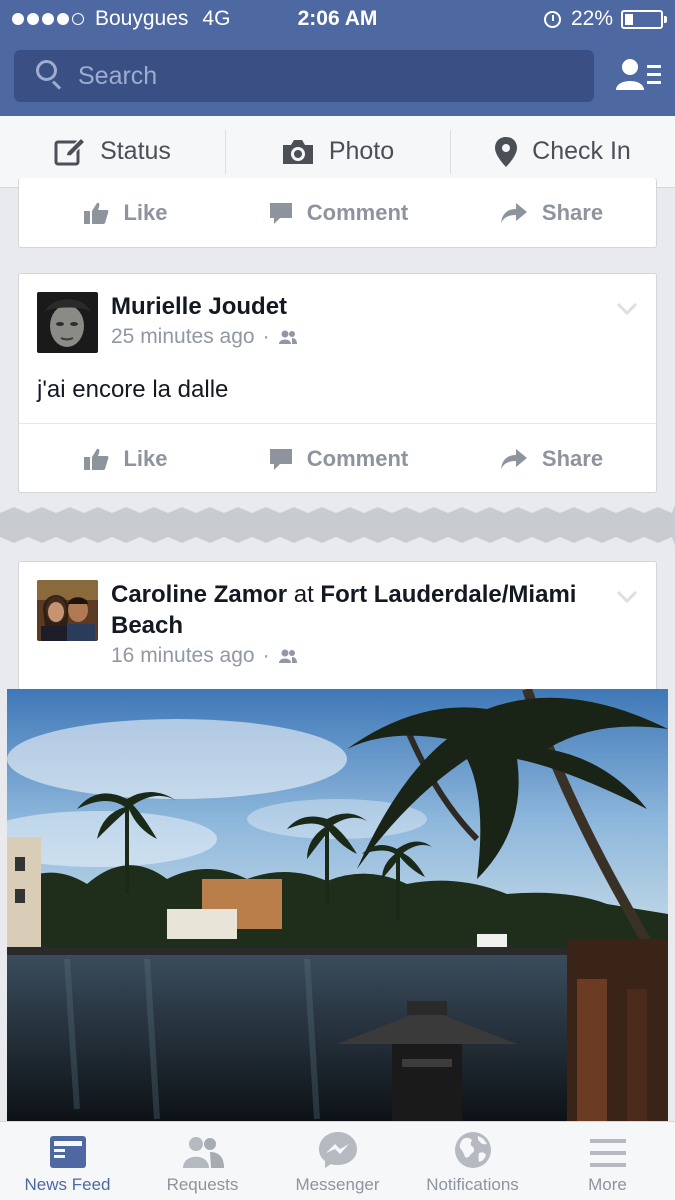  What do you see at coordinates (135, 151) in the screenshot?
I see `status-label: Status` at bounding box center [135, 151].